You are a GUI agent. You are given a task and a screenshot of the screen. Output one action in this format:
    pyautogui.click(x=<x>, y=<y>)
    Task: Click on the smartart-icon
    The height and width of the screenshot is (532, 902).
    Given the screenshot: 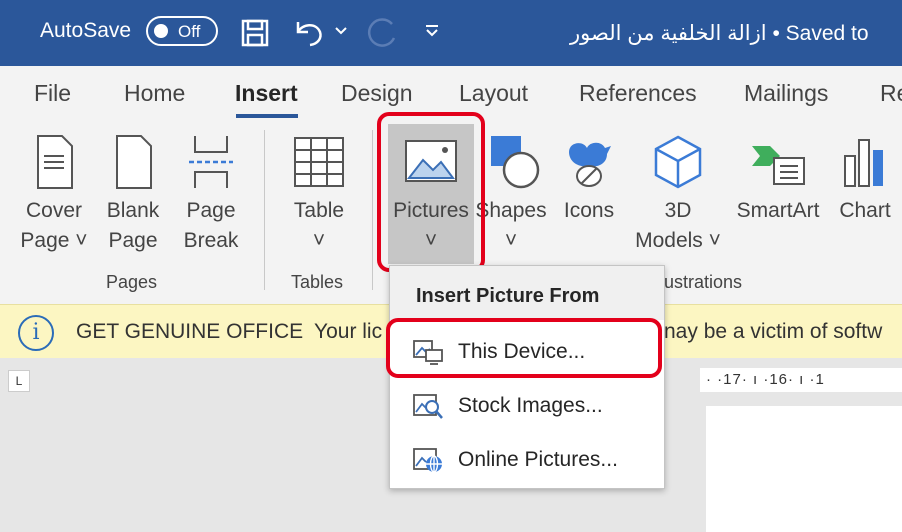 What is the action you would take?
    pyautogui.click(x=778, y=165)
    